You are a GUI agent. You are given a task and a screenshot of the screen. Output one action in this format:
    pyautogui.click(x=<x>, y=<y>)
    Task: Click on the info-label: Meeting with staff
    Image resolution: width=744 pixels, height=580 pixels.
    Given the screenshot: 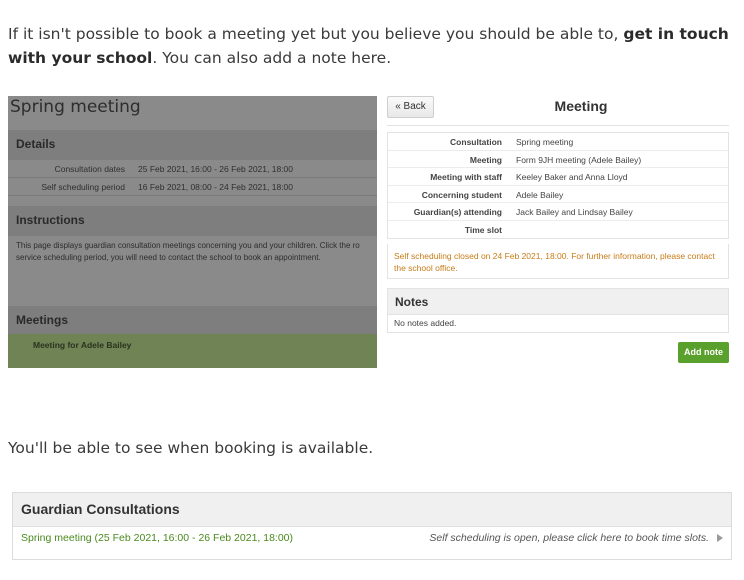 What is the action you would take?
    pyautogui.click(x=466, y=177)
    